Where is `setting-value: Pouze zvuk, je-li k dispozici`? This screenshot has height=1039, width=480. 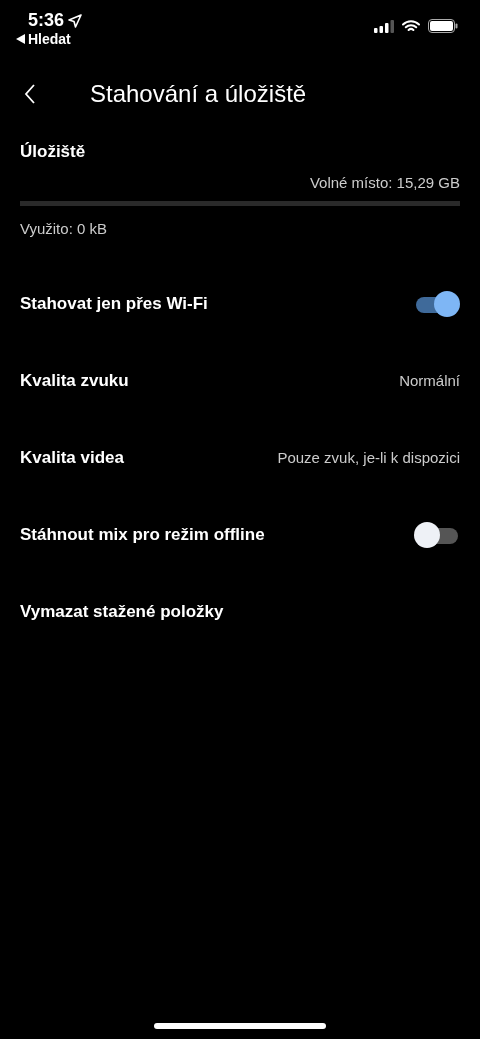
setting-value: Pouze zvuk, je-li k dispozici is located at coordinates (368, 457).